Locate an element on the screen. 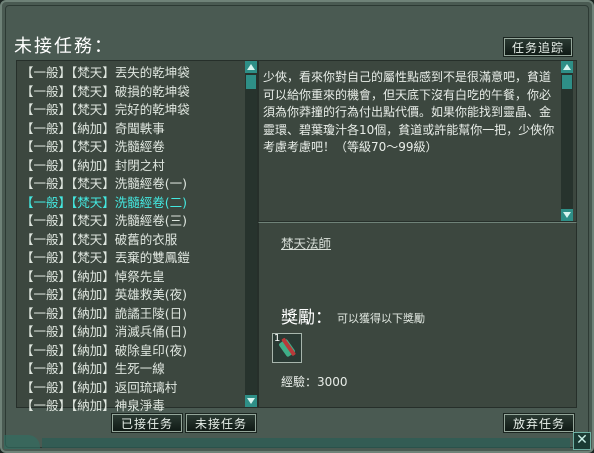 Image resolution: width=594 pixels, height=453 pixels. quest-list-item: 【一般】【梵天】丟失的乾坤袋 is located at coordinates (132, 73).